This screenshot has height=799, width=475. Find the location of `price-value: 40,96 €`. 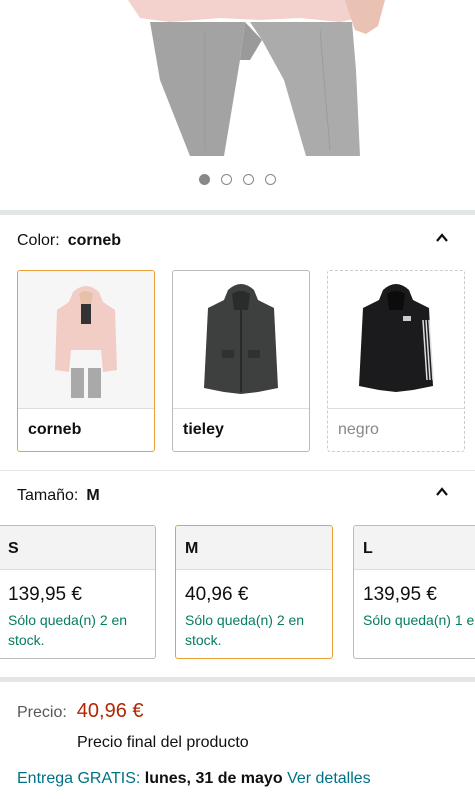

price-value: 40,96 € is located at coordinates (110, 711).